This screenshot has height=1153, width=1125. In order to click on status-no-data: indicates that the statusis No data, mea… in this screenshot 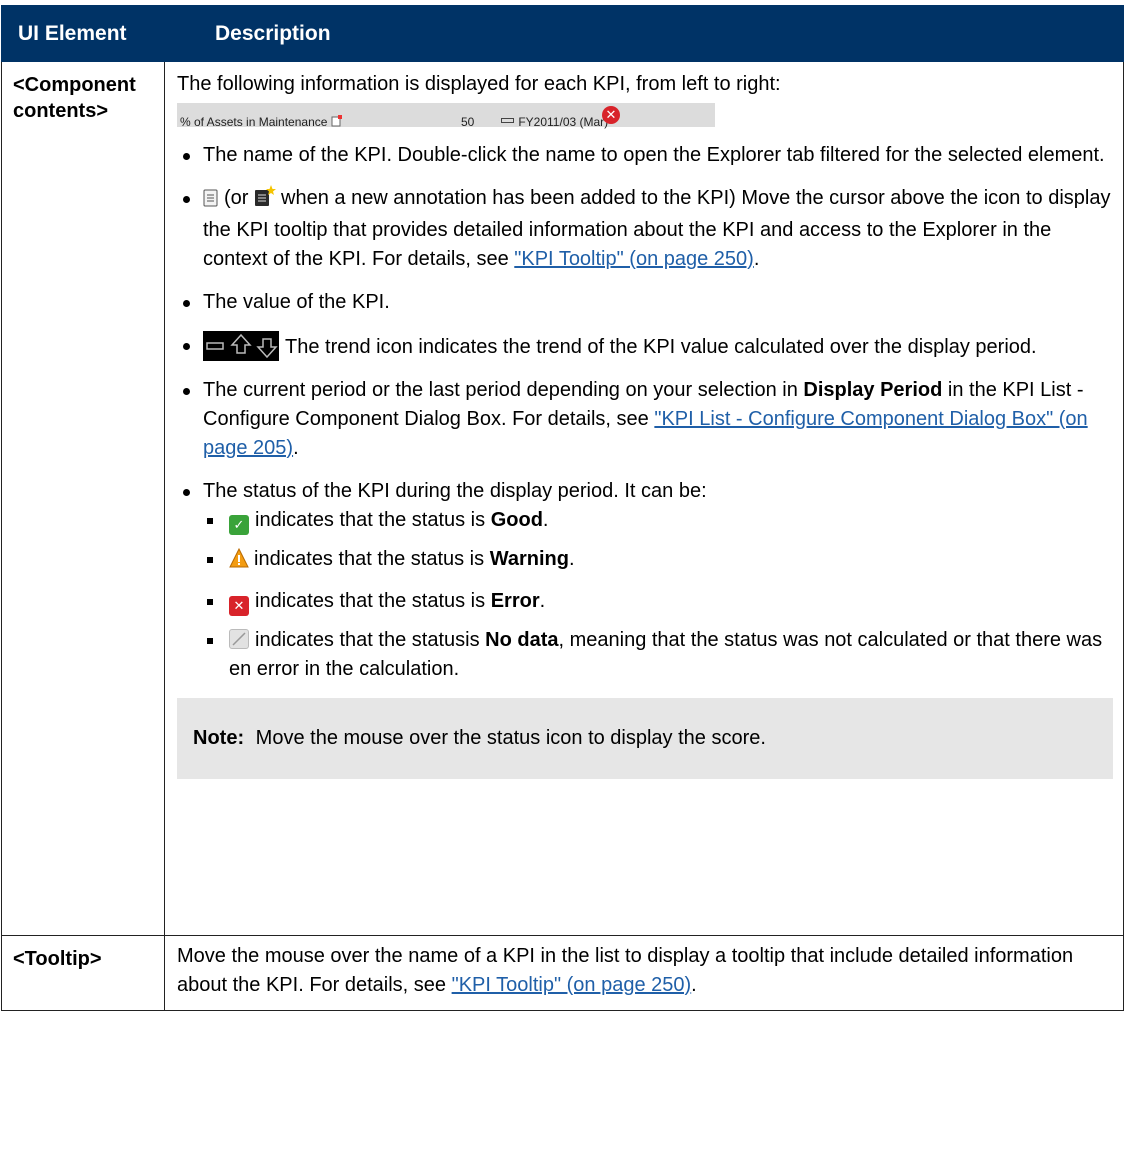, I will do `click(658, 655)`.